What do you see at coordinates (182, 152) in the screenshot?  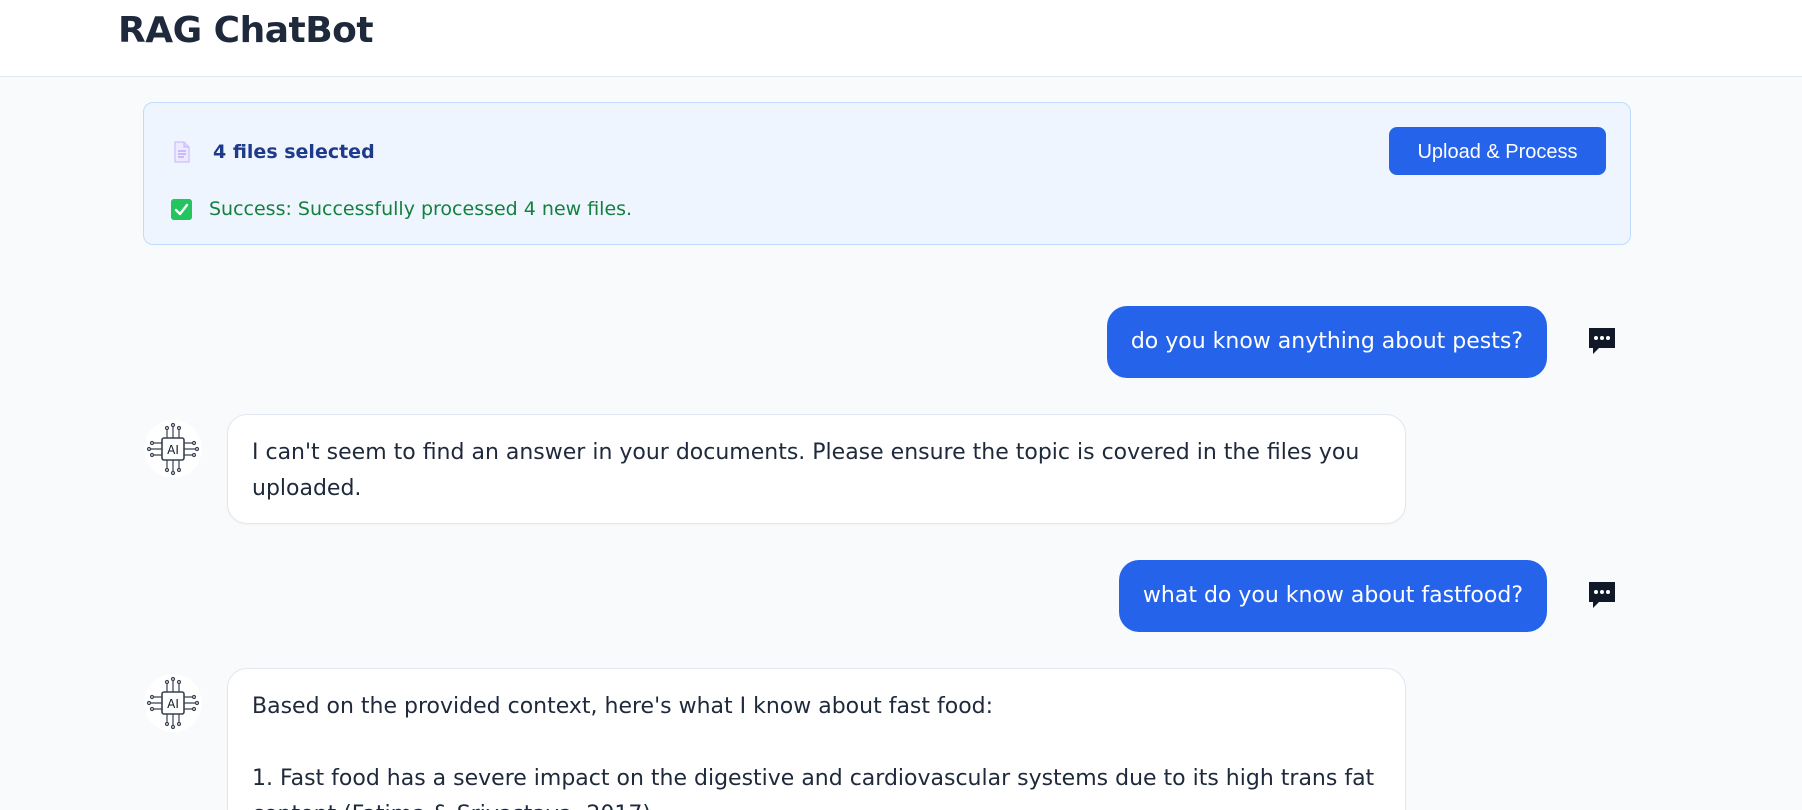 I see `file-icon` at bounding box center [182, 152].